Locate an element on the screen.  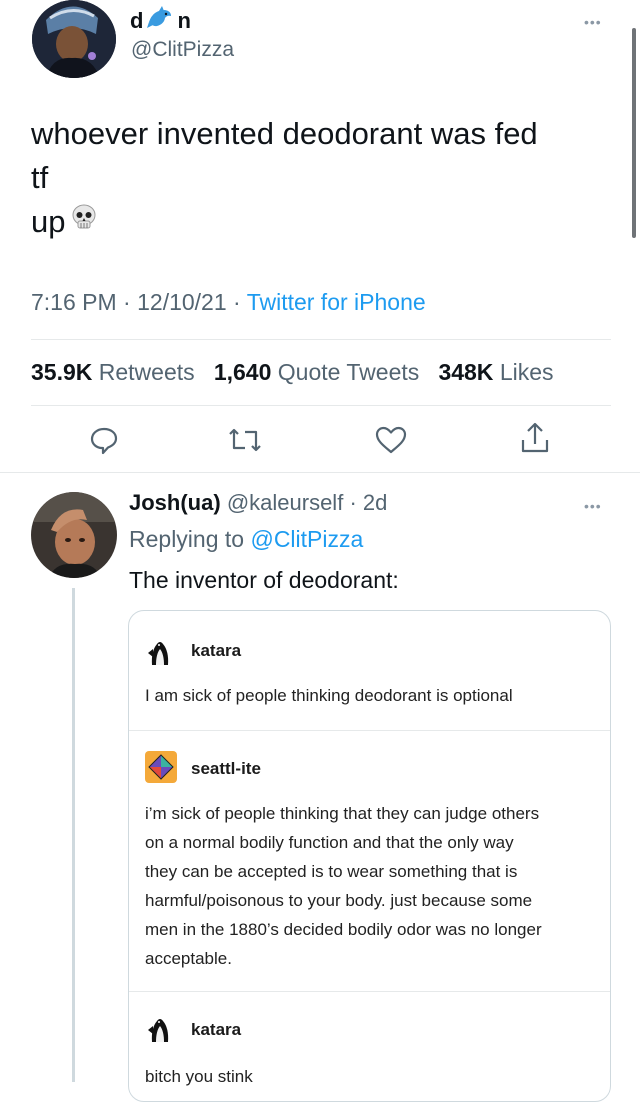
tweet-text-line: whoever invented deodorant was fed is located at coordinates (284, 133).